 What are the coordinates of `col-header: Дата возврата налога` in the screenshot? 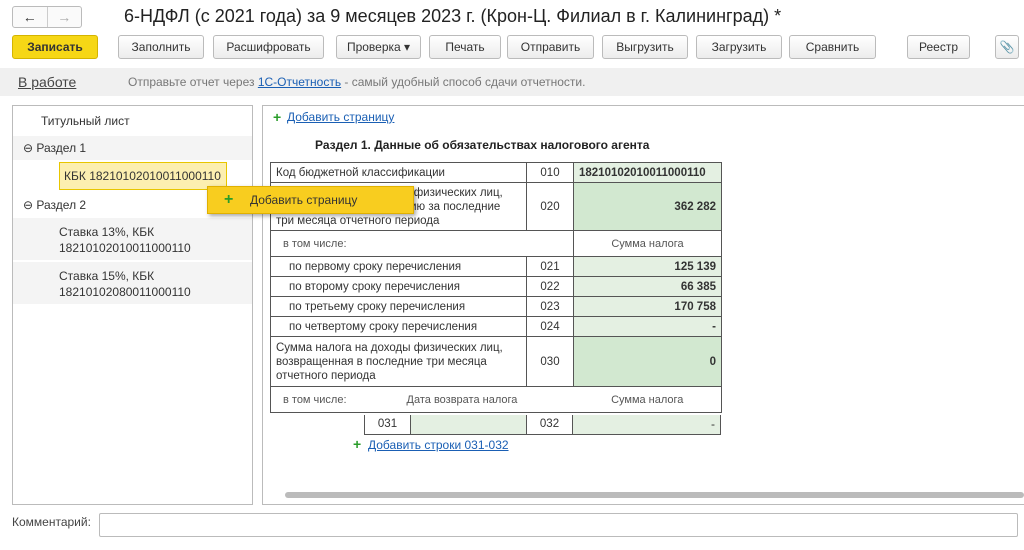 It's located at (462, 399).